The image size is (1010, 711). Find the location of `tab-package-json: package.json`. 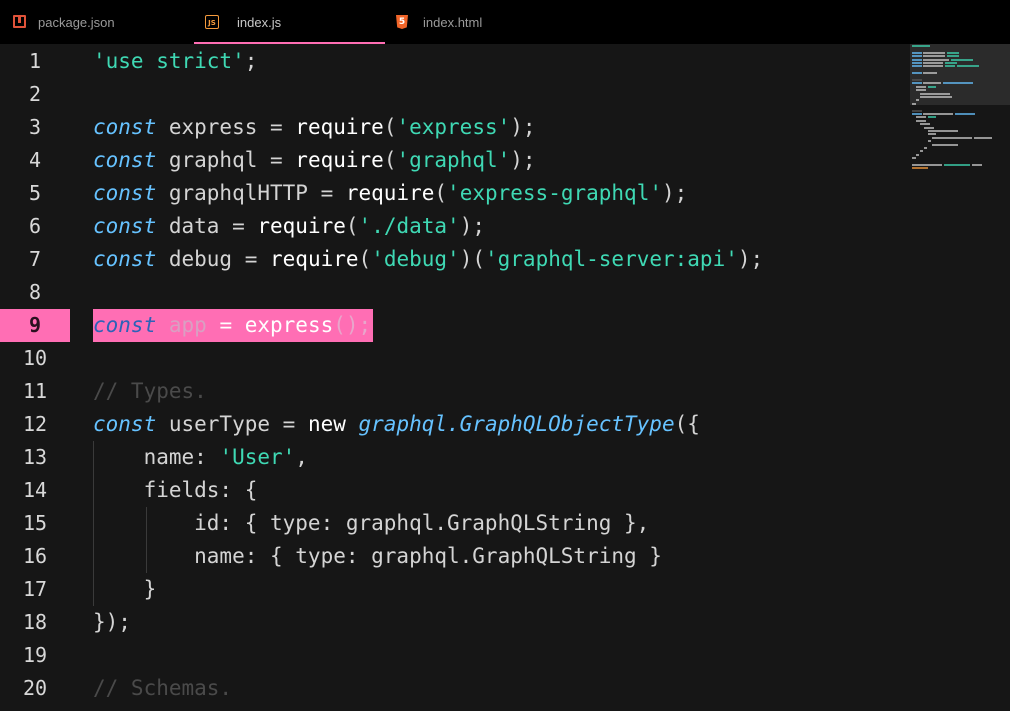

tab-package-json: package.json is located at coordinates (97, 22).